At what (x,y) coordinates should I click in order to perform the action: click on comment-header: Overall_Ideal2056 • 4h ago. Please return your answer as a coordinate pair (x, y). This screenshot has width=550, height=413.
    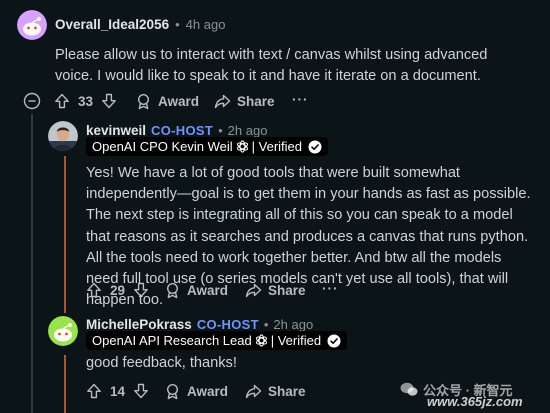
    Looking at the image, I should click on (140, 24).